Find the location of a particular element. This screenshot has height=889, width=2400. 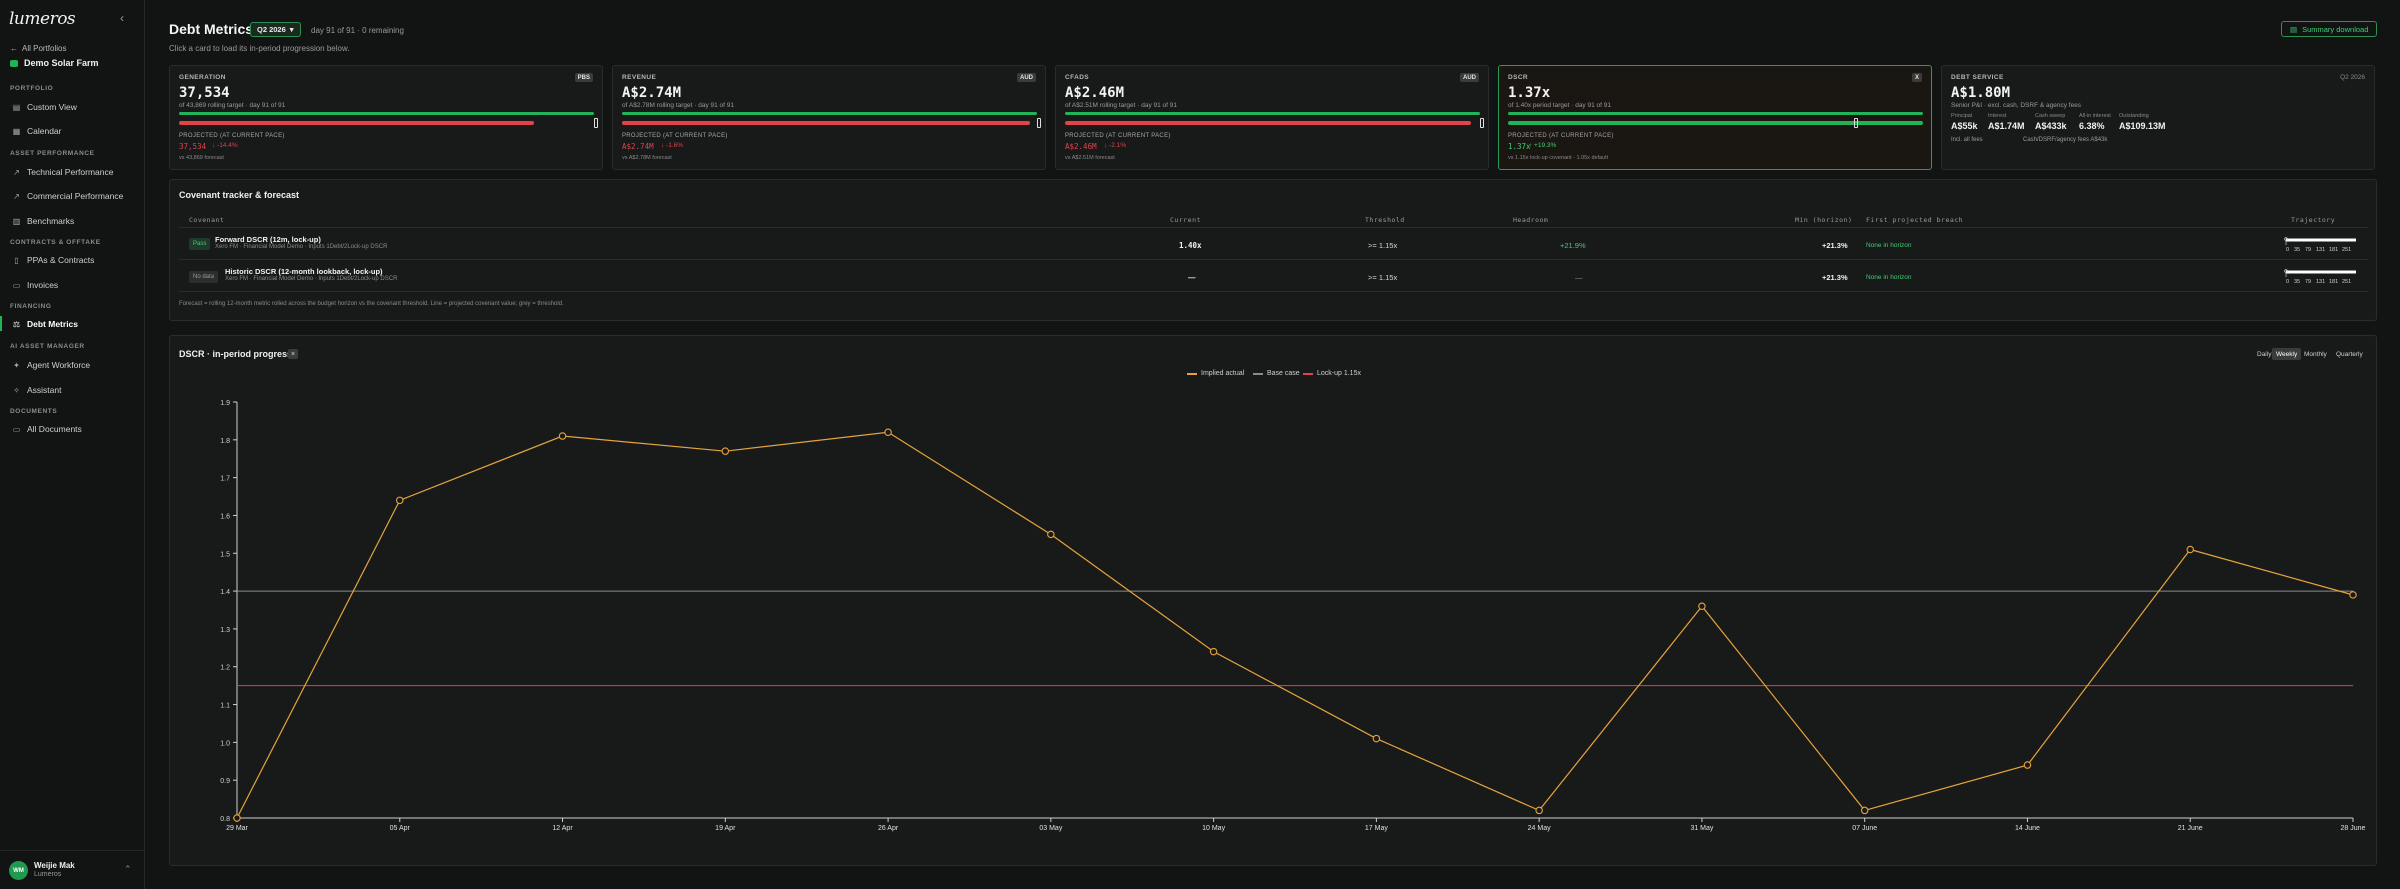

card-period: Q2 2026 is located at coordinates (2352, 77).